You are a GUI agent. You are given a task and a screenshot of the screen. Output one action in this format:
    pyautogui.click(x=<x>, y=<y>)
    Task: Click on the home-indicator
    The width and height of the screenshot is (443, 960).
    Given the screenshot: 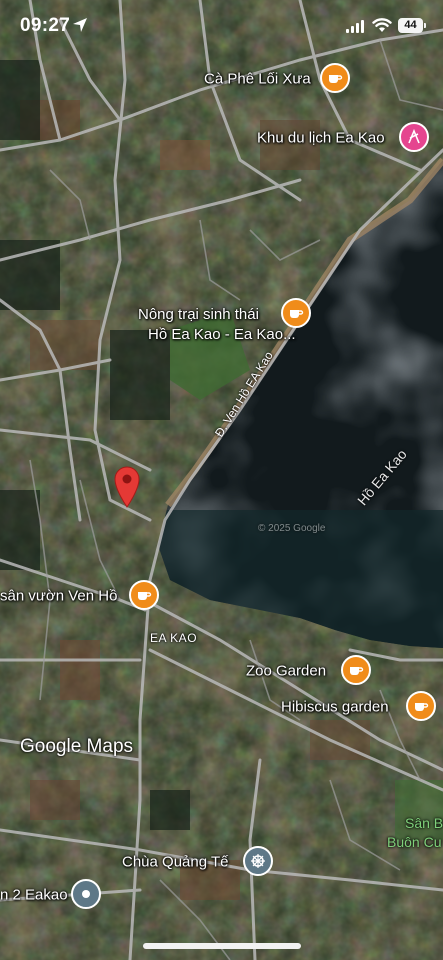 What is the action you would take?
    pyautogui.click(x=222, y=946)
    